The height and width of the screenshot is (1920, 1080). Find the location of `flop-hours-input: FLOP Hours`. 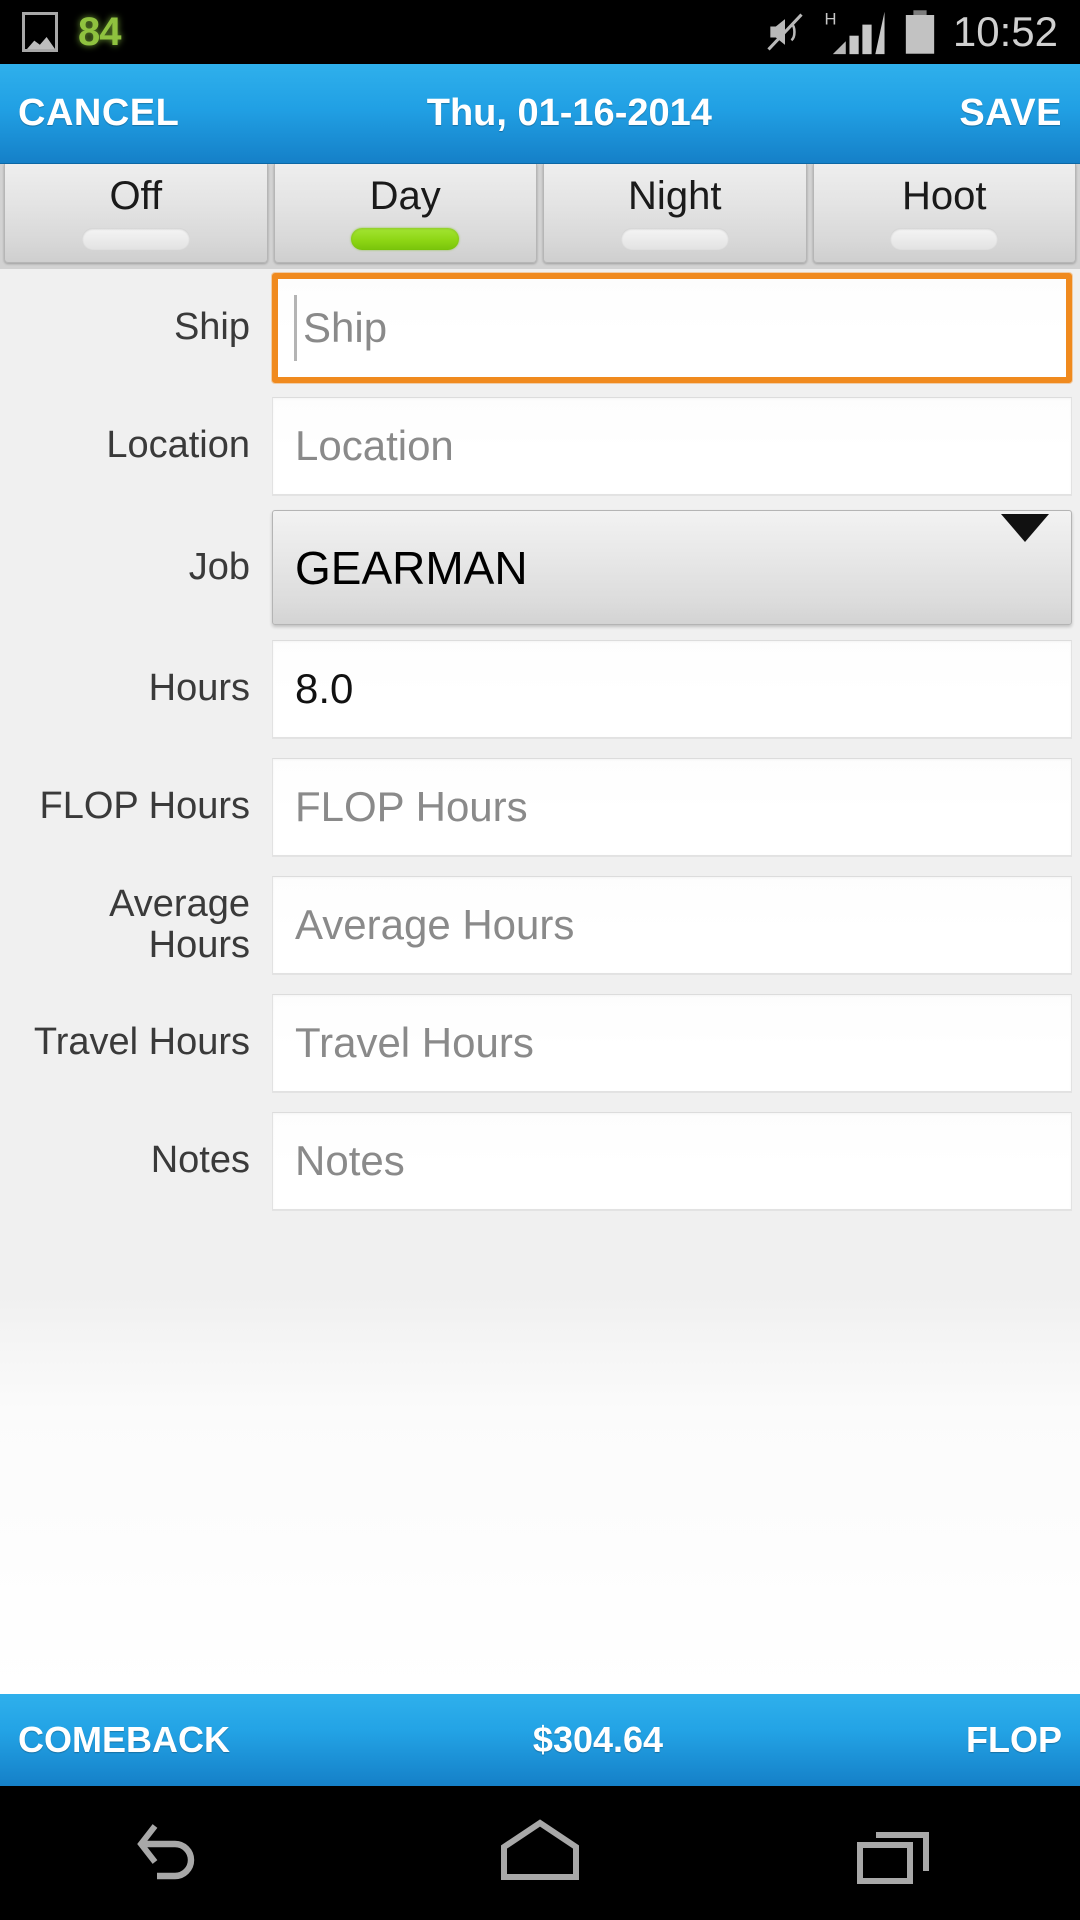

flop-hours-input: FLOP Hours is located at coordinates (672, 807).